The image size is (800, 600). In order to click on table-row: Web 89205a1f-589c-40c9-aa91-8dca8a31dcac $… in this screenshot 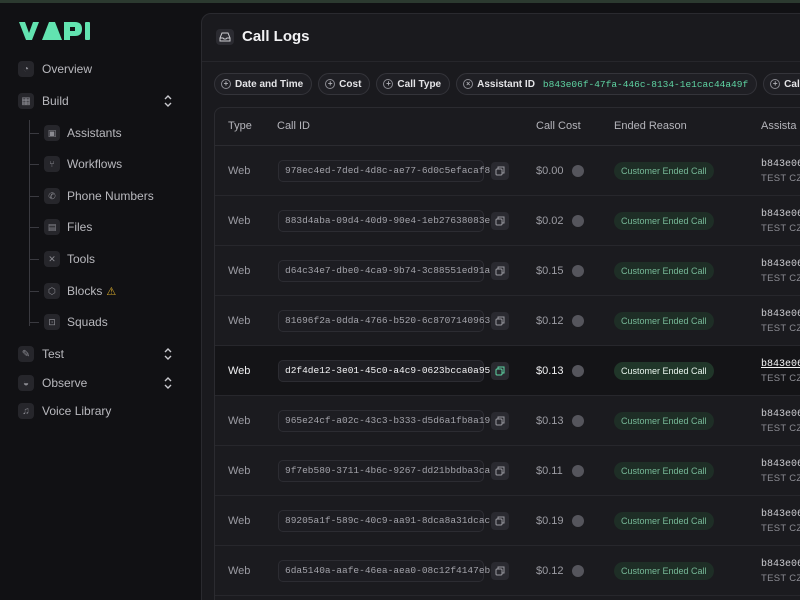, I will do `click(507, 521)`.